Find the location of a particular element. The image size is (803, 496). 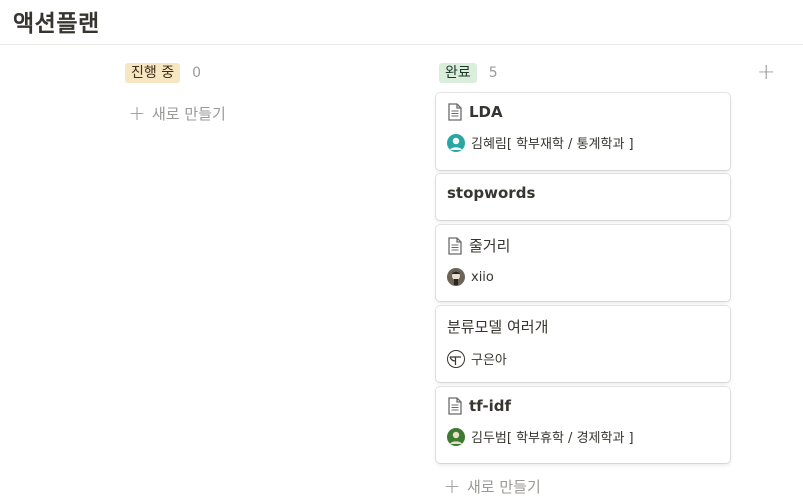

add-group-button: + is located at coordinates (766, 72).